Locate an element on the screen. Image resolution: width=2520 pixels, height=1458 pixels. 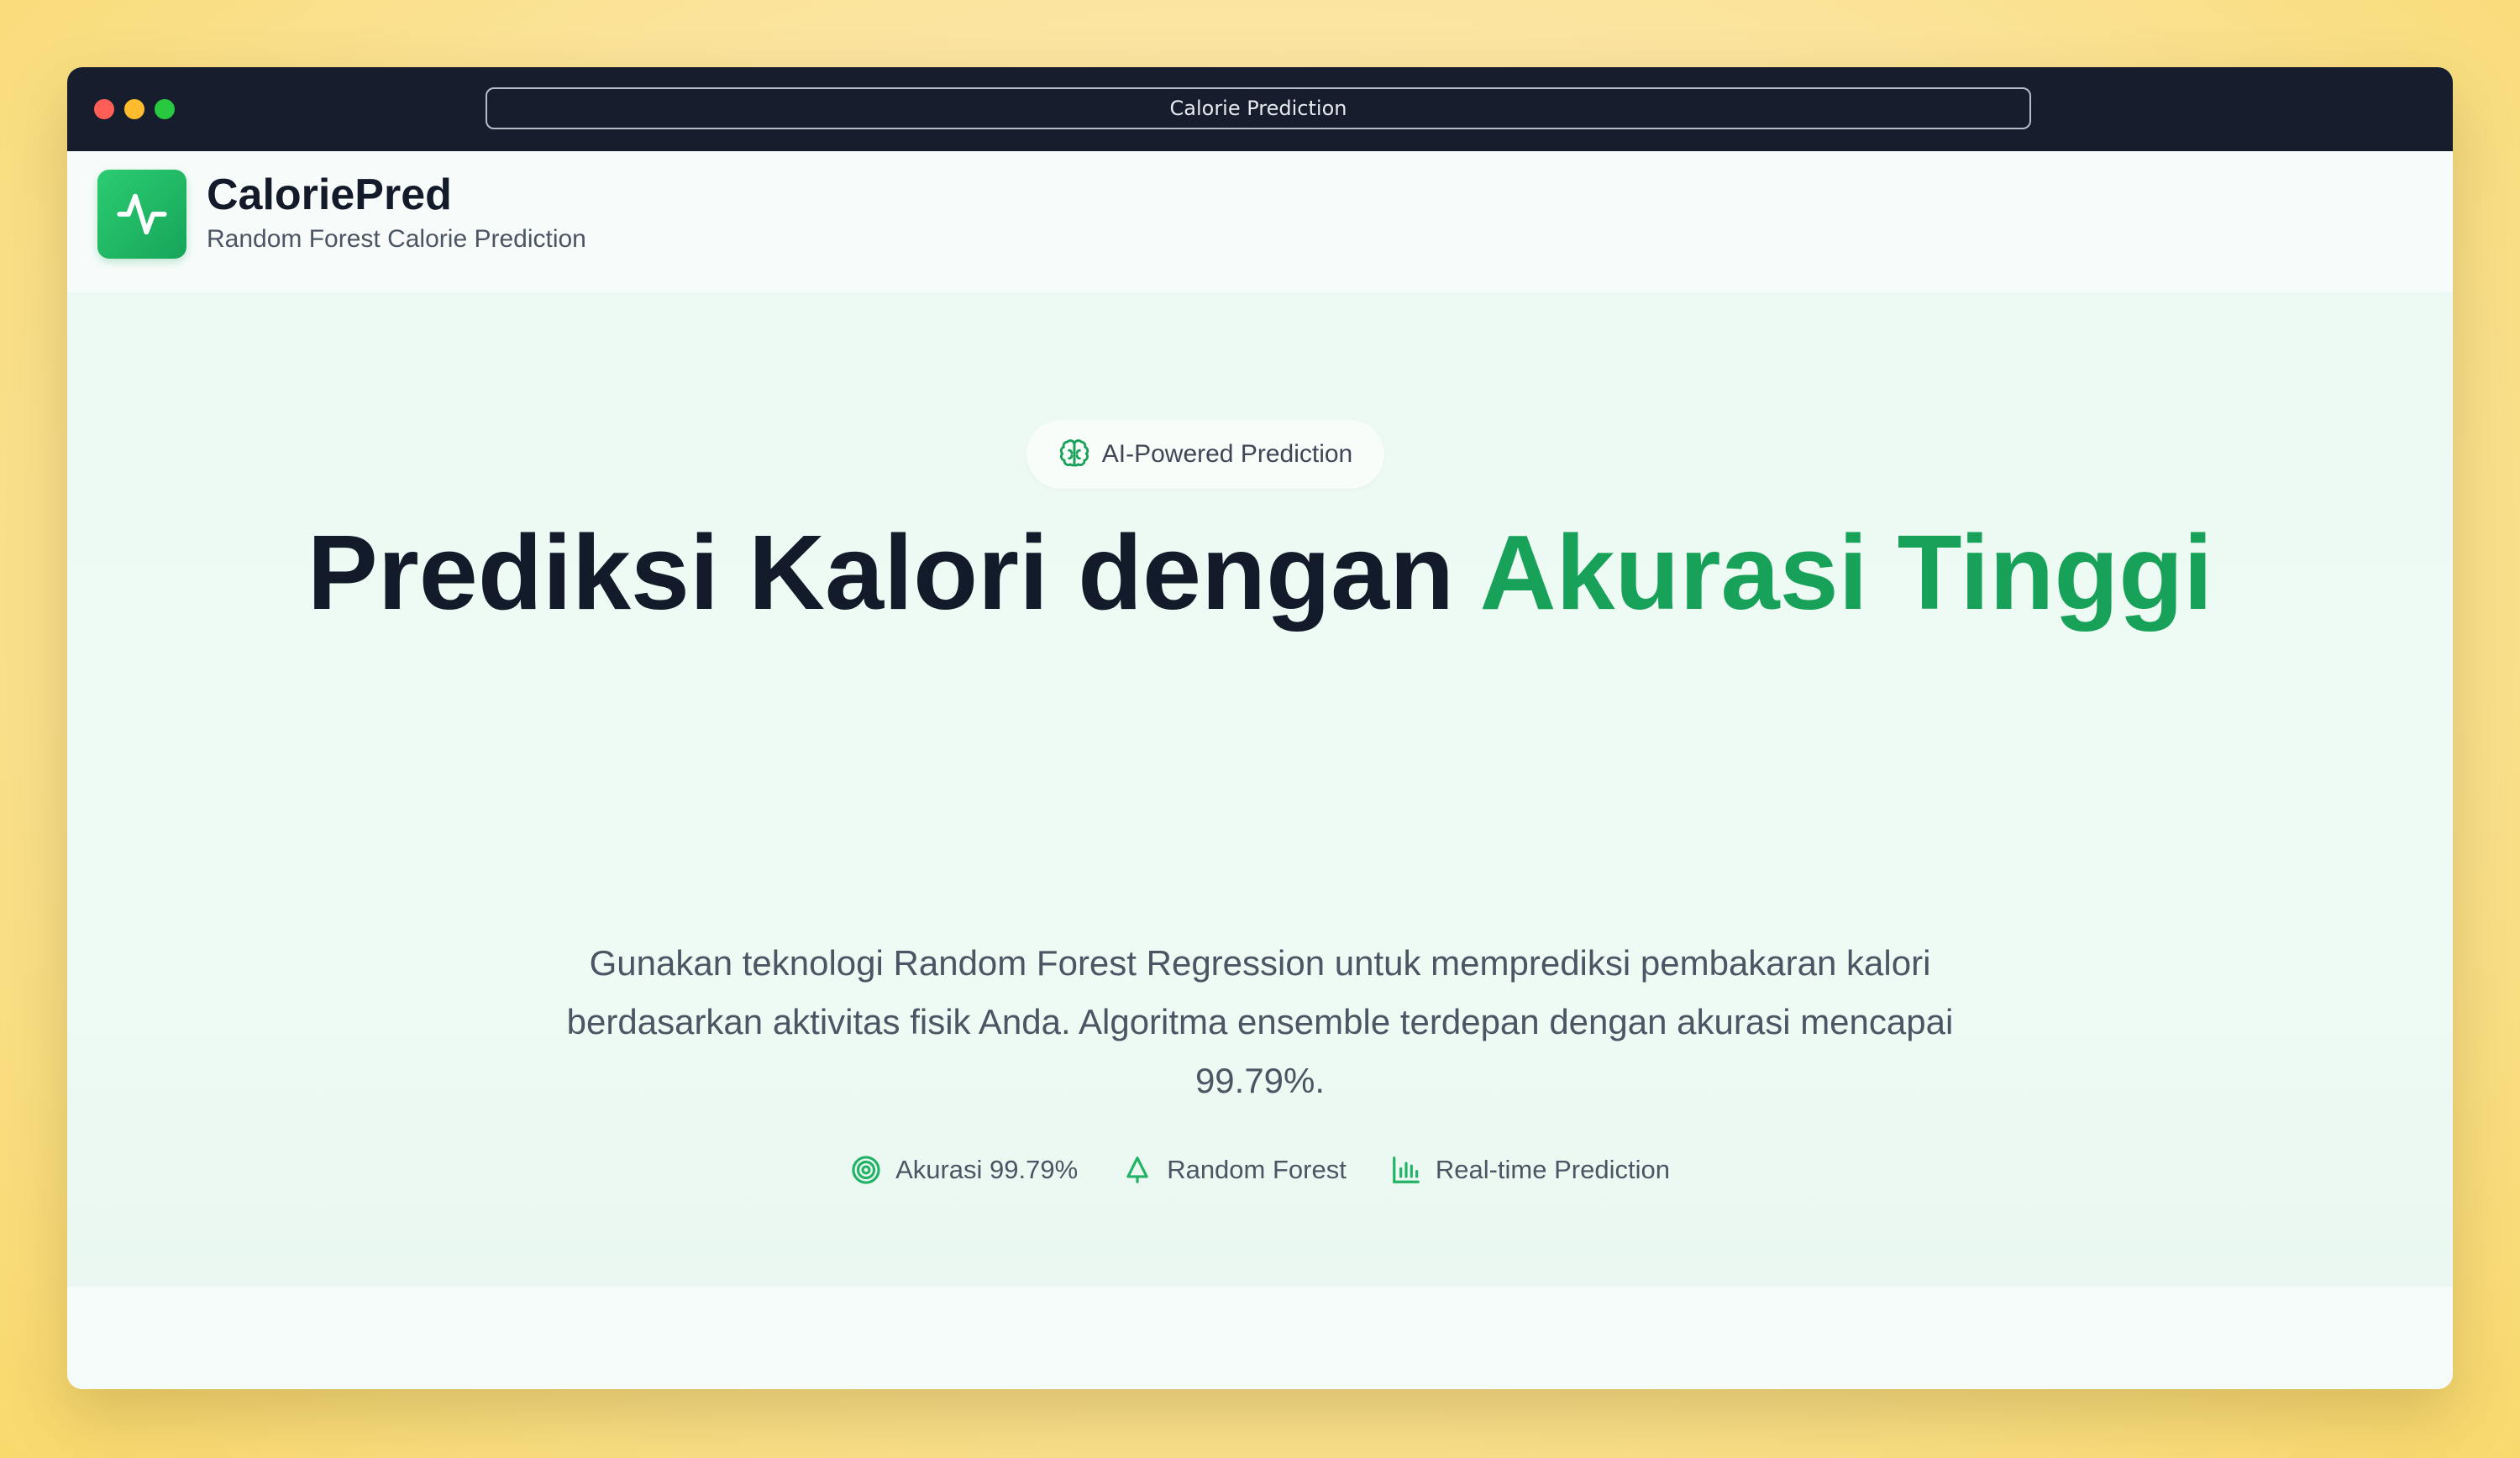
feature-item-random-forest: Random Forest is located at coordinates (1234, 1170).